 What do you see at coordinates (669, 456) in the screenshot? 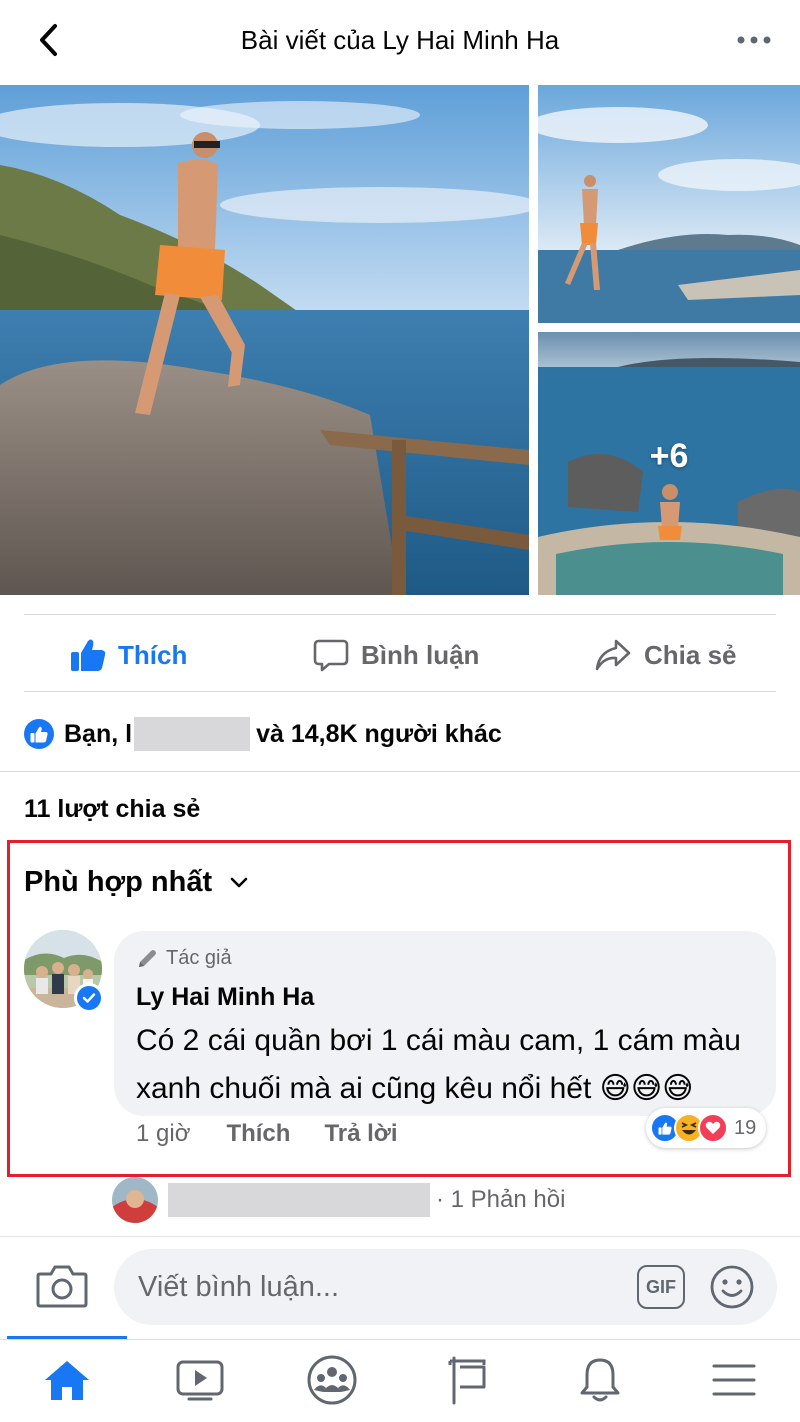
I see `more-photos-count: +6` at bounding box center [669, 456].